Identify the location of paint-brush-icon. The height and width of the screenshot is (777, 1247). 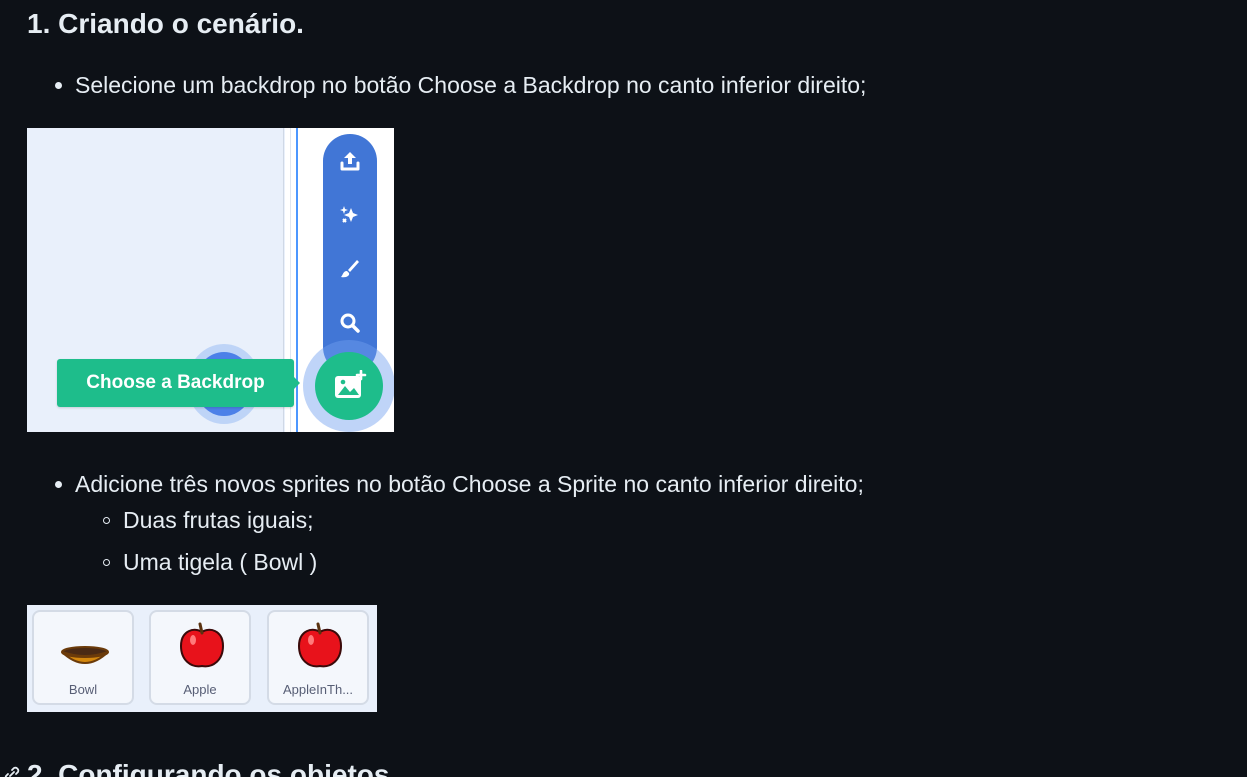
(350, 269).